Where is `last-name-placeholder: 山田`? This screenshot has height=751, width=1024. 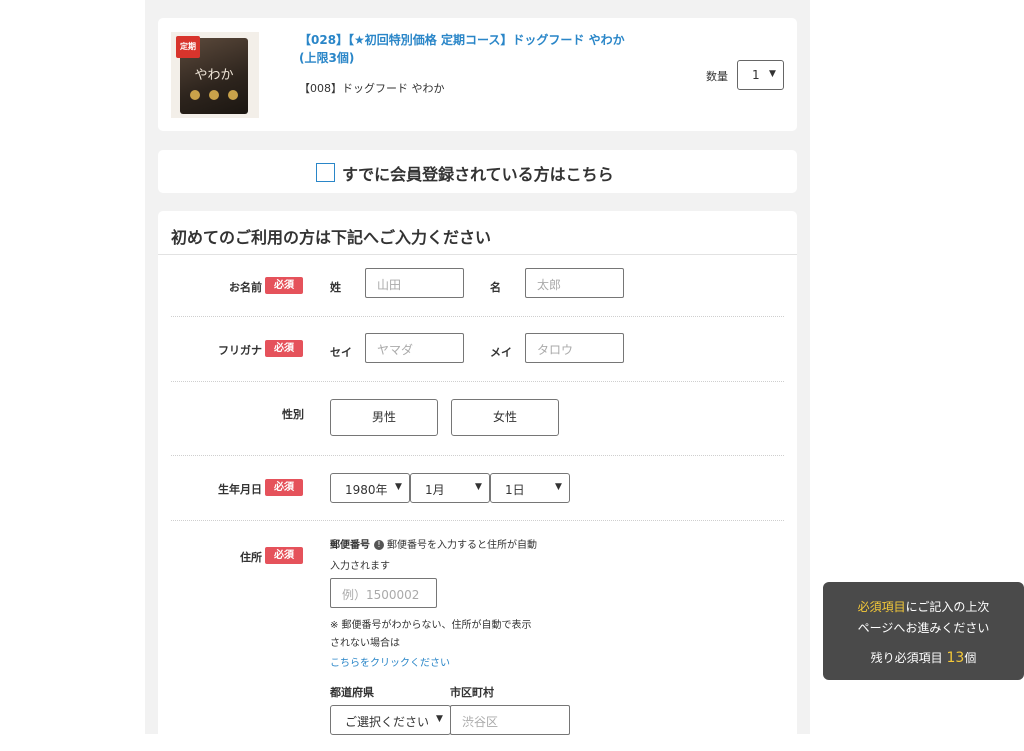 last-name-placeholder: 山田 is located at coordinates (389, 285).